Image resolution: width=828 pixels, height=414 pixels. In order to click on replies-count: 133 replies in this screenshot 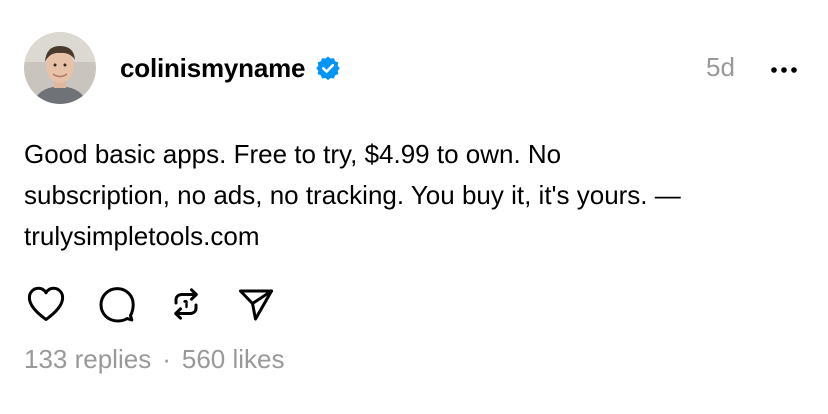, I will do `click(87, 359)`.